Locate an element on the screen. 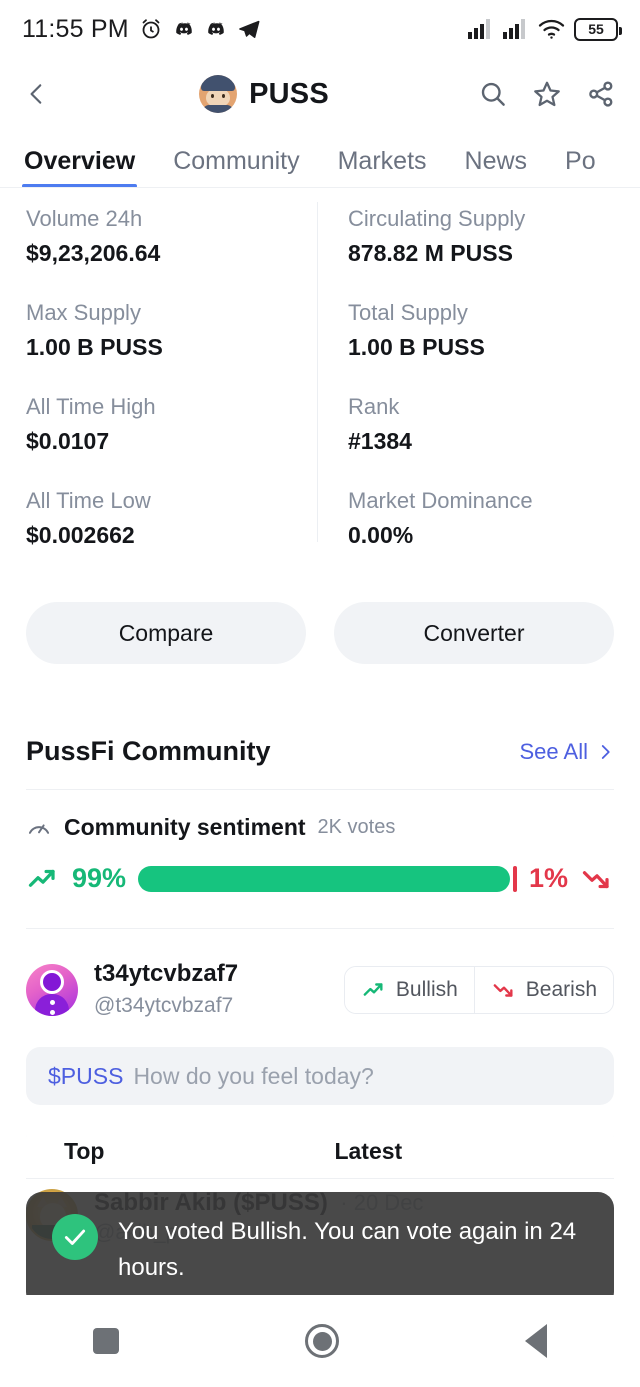 The width and height of the screenshot is (640, 1387). star-icon is located at coordinates (547, 94).